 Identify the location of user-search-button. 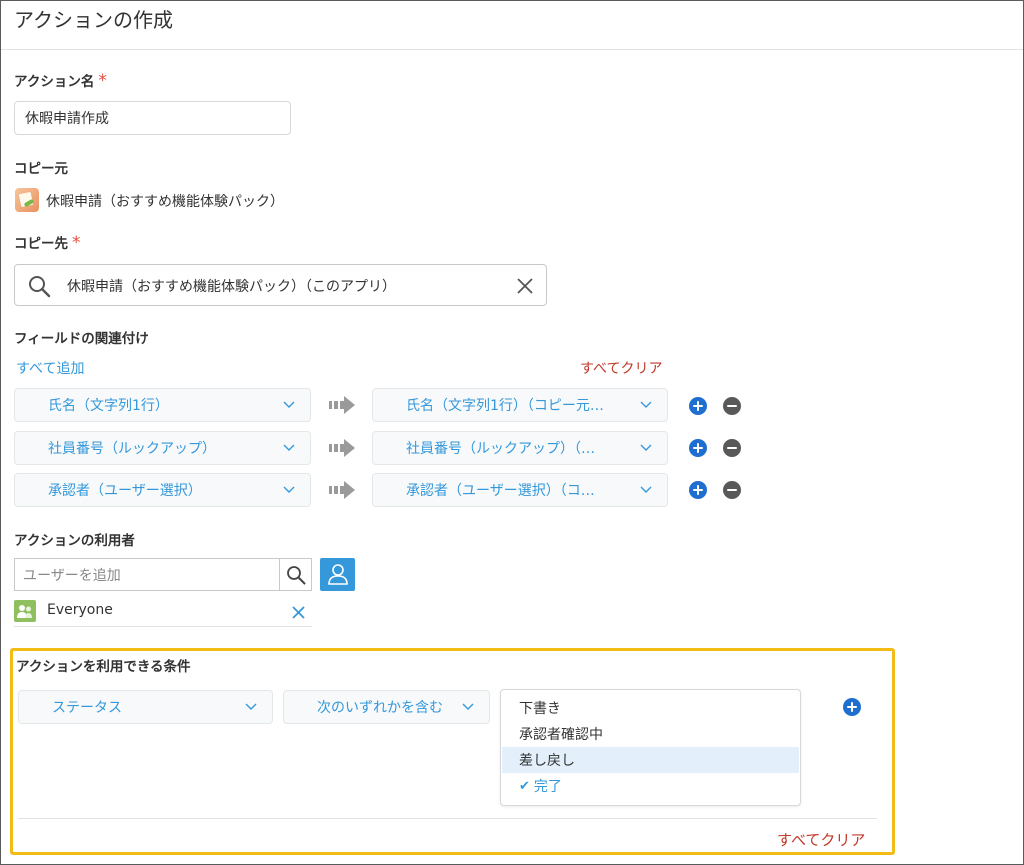
(295, 574).